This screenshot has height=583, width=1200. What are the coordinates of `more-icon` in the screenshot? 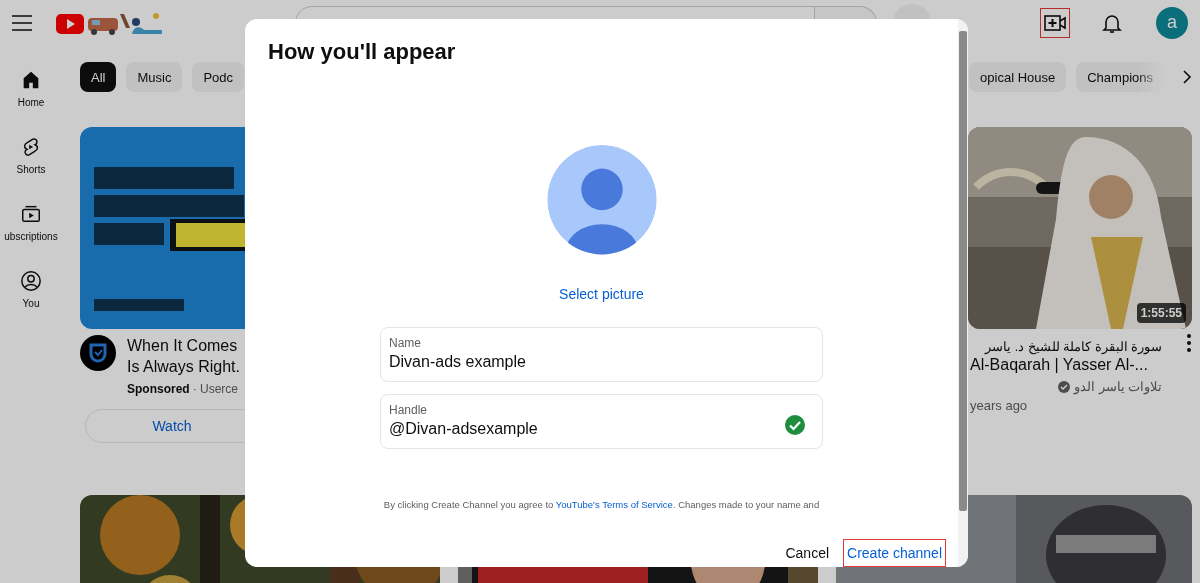 It's located at (1189, 343).